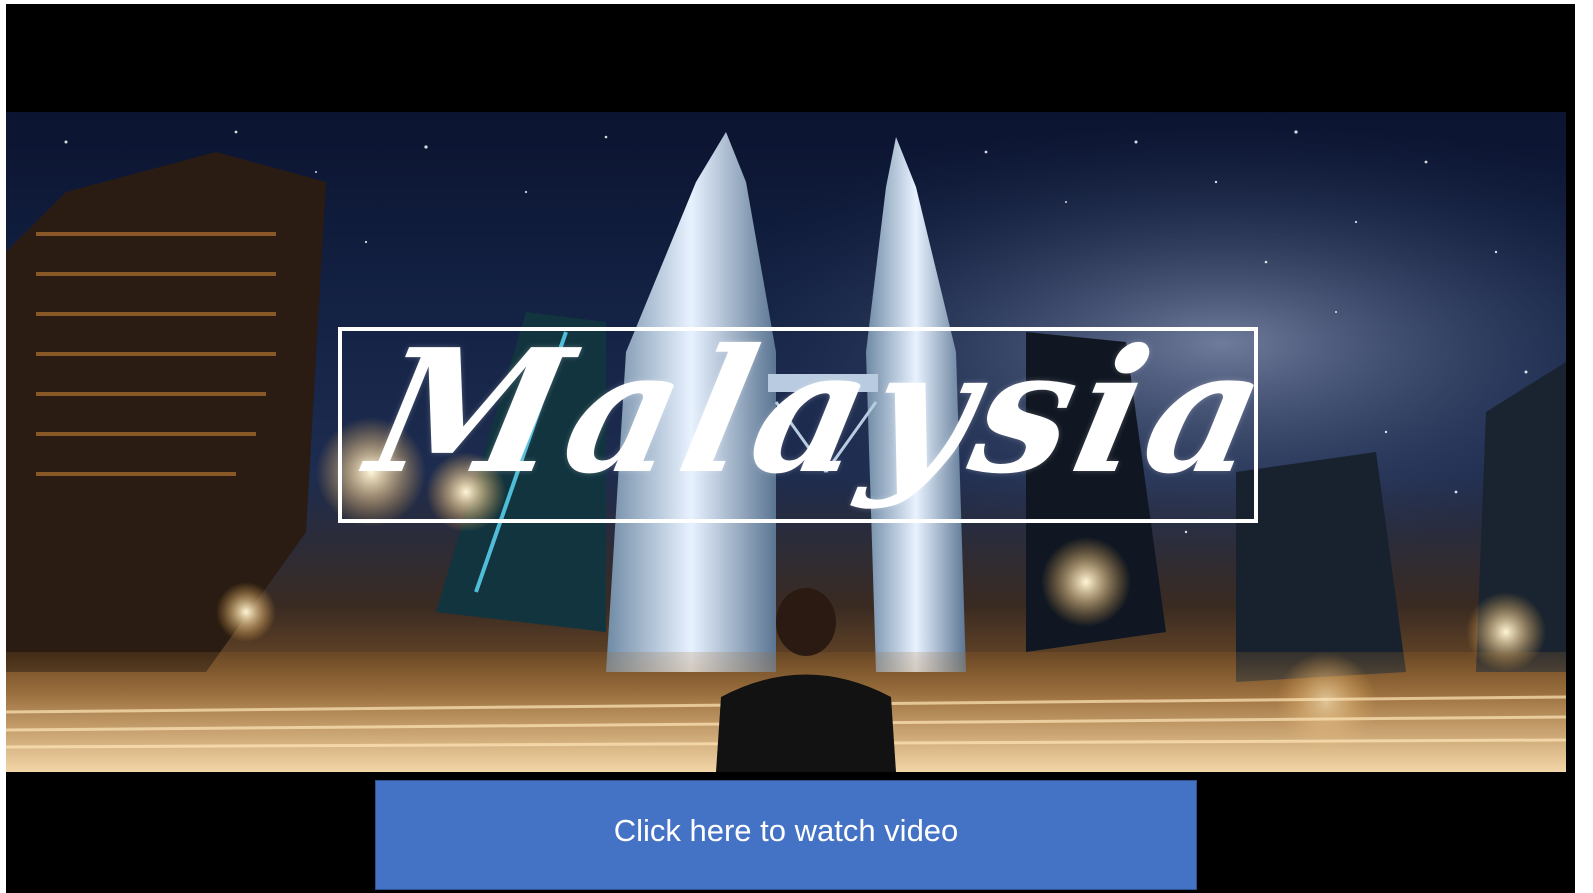  What do you see at coordinates (1584, 446) in the screenshot?
I see `slide-right-edge` at bounding box center [1584, 446].